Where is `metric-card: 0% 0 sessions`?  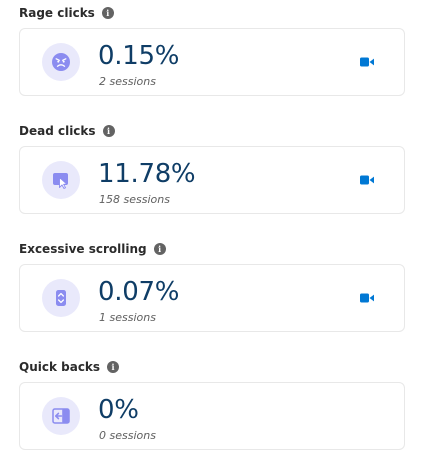
metric-card: 0% 0 sessions is located at coordinates (212, 416).